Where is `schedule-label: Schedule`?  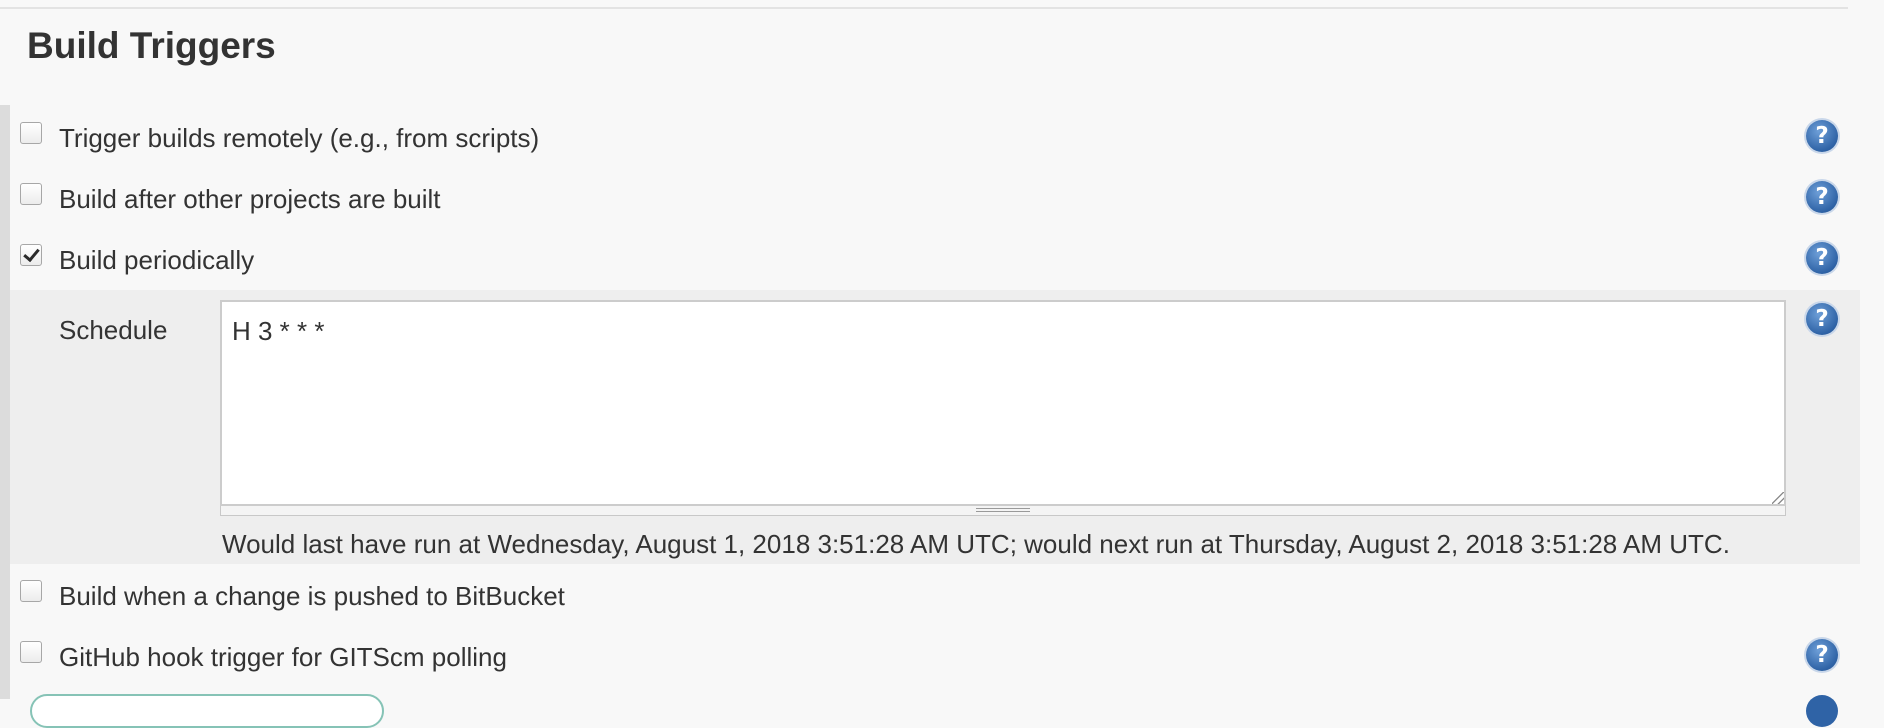 schedule-label: Schedule is located at coordinates (113, 330).